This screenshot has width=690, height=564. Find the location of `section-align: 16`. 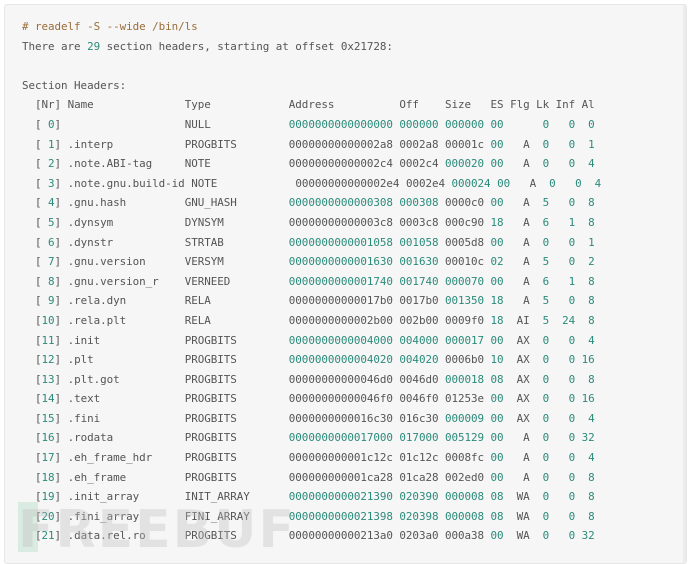

section-align: 16 is located at coordinates (585, 399).